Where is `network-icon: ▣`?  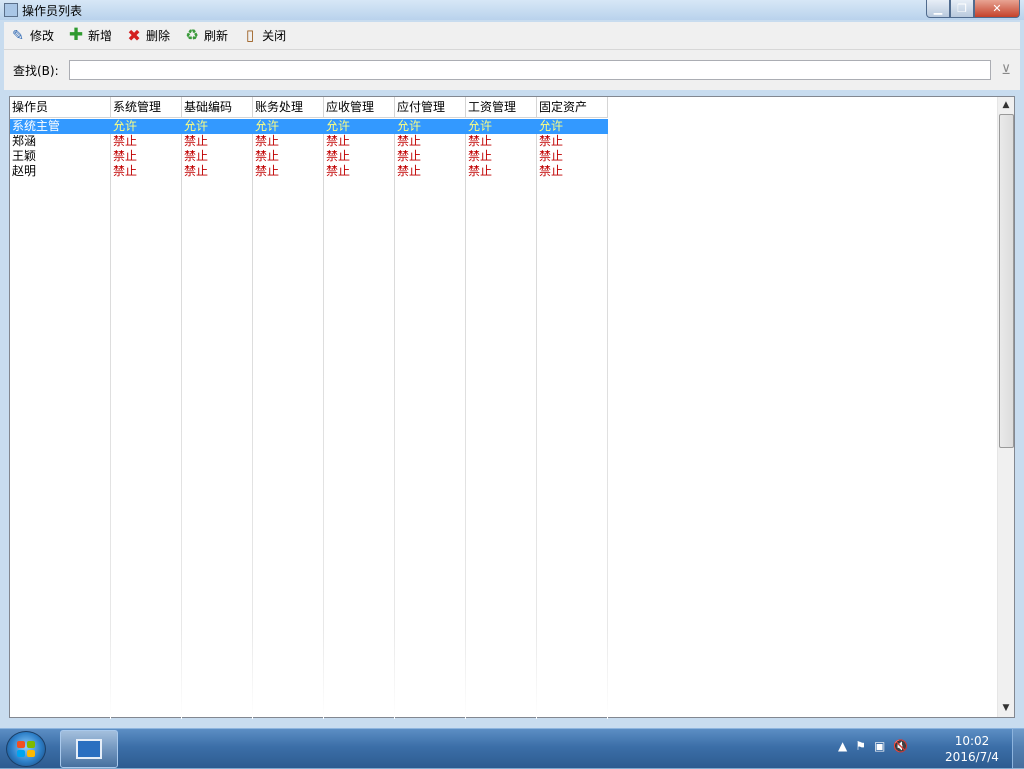 network-icon: ▣ is located at coordinates (879, 746).